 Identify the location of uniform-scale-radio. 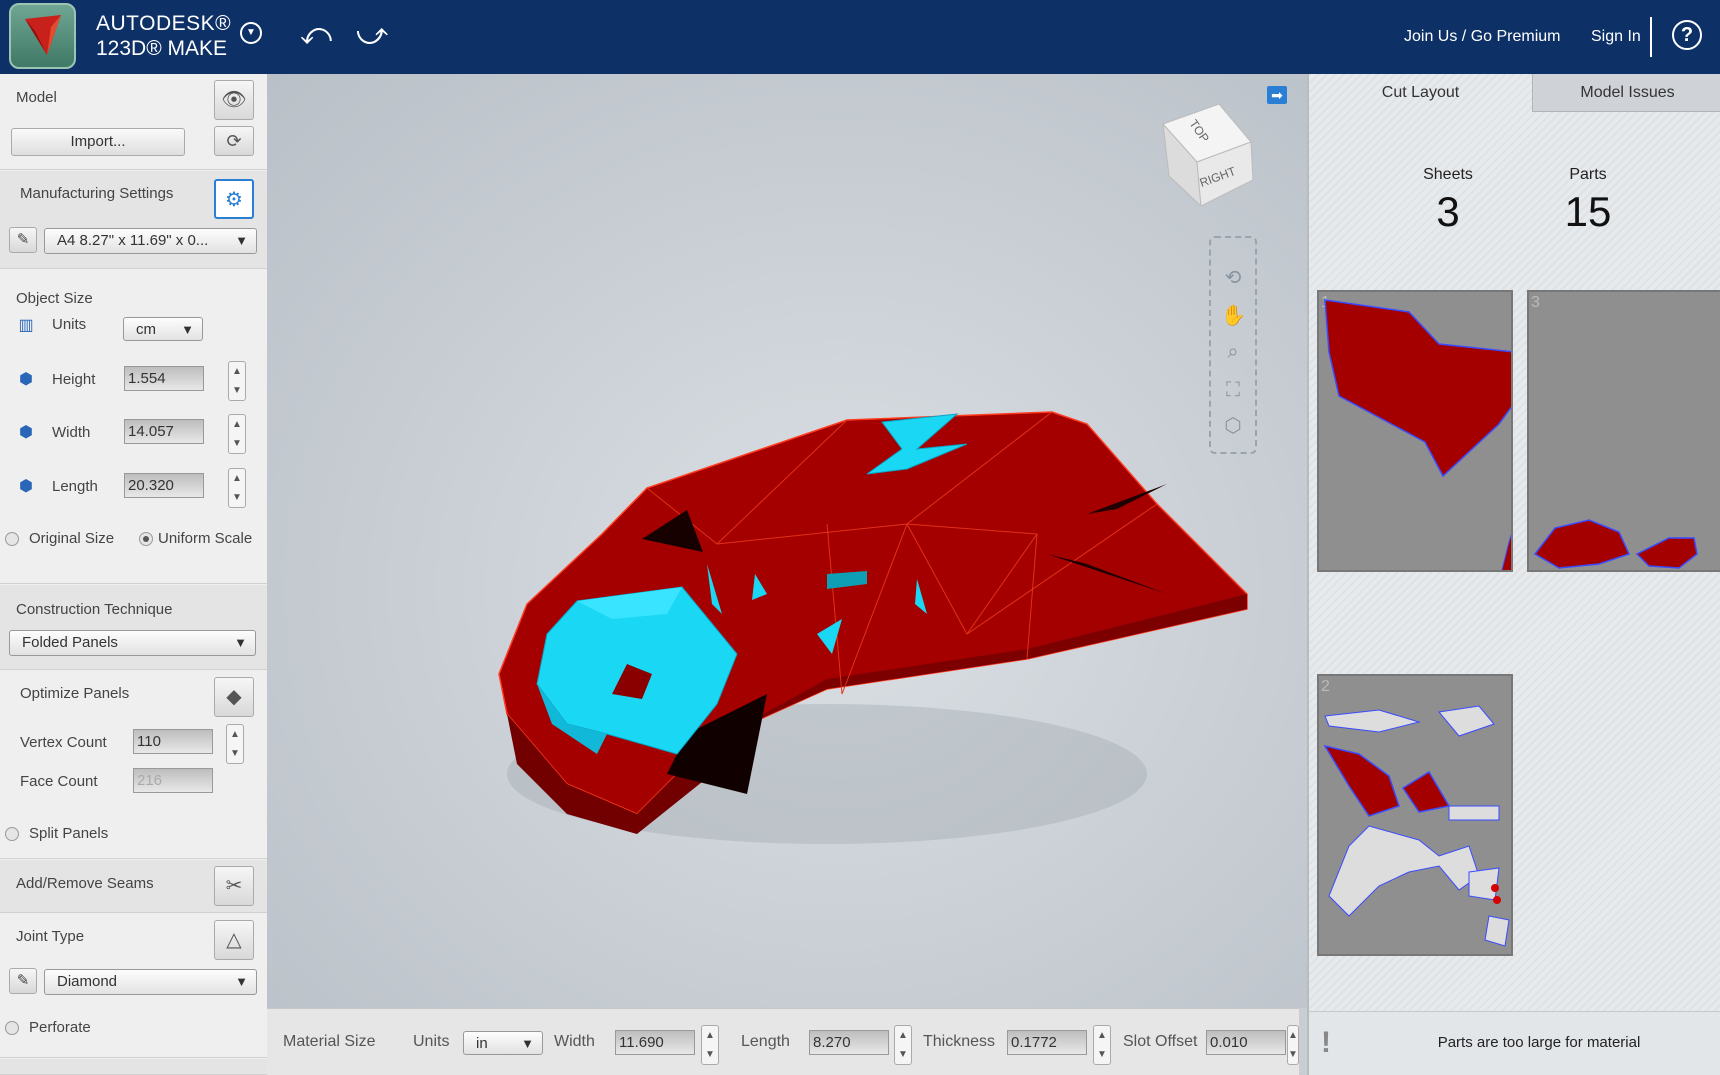
(146, 539).